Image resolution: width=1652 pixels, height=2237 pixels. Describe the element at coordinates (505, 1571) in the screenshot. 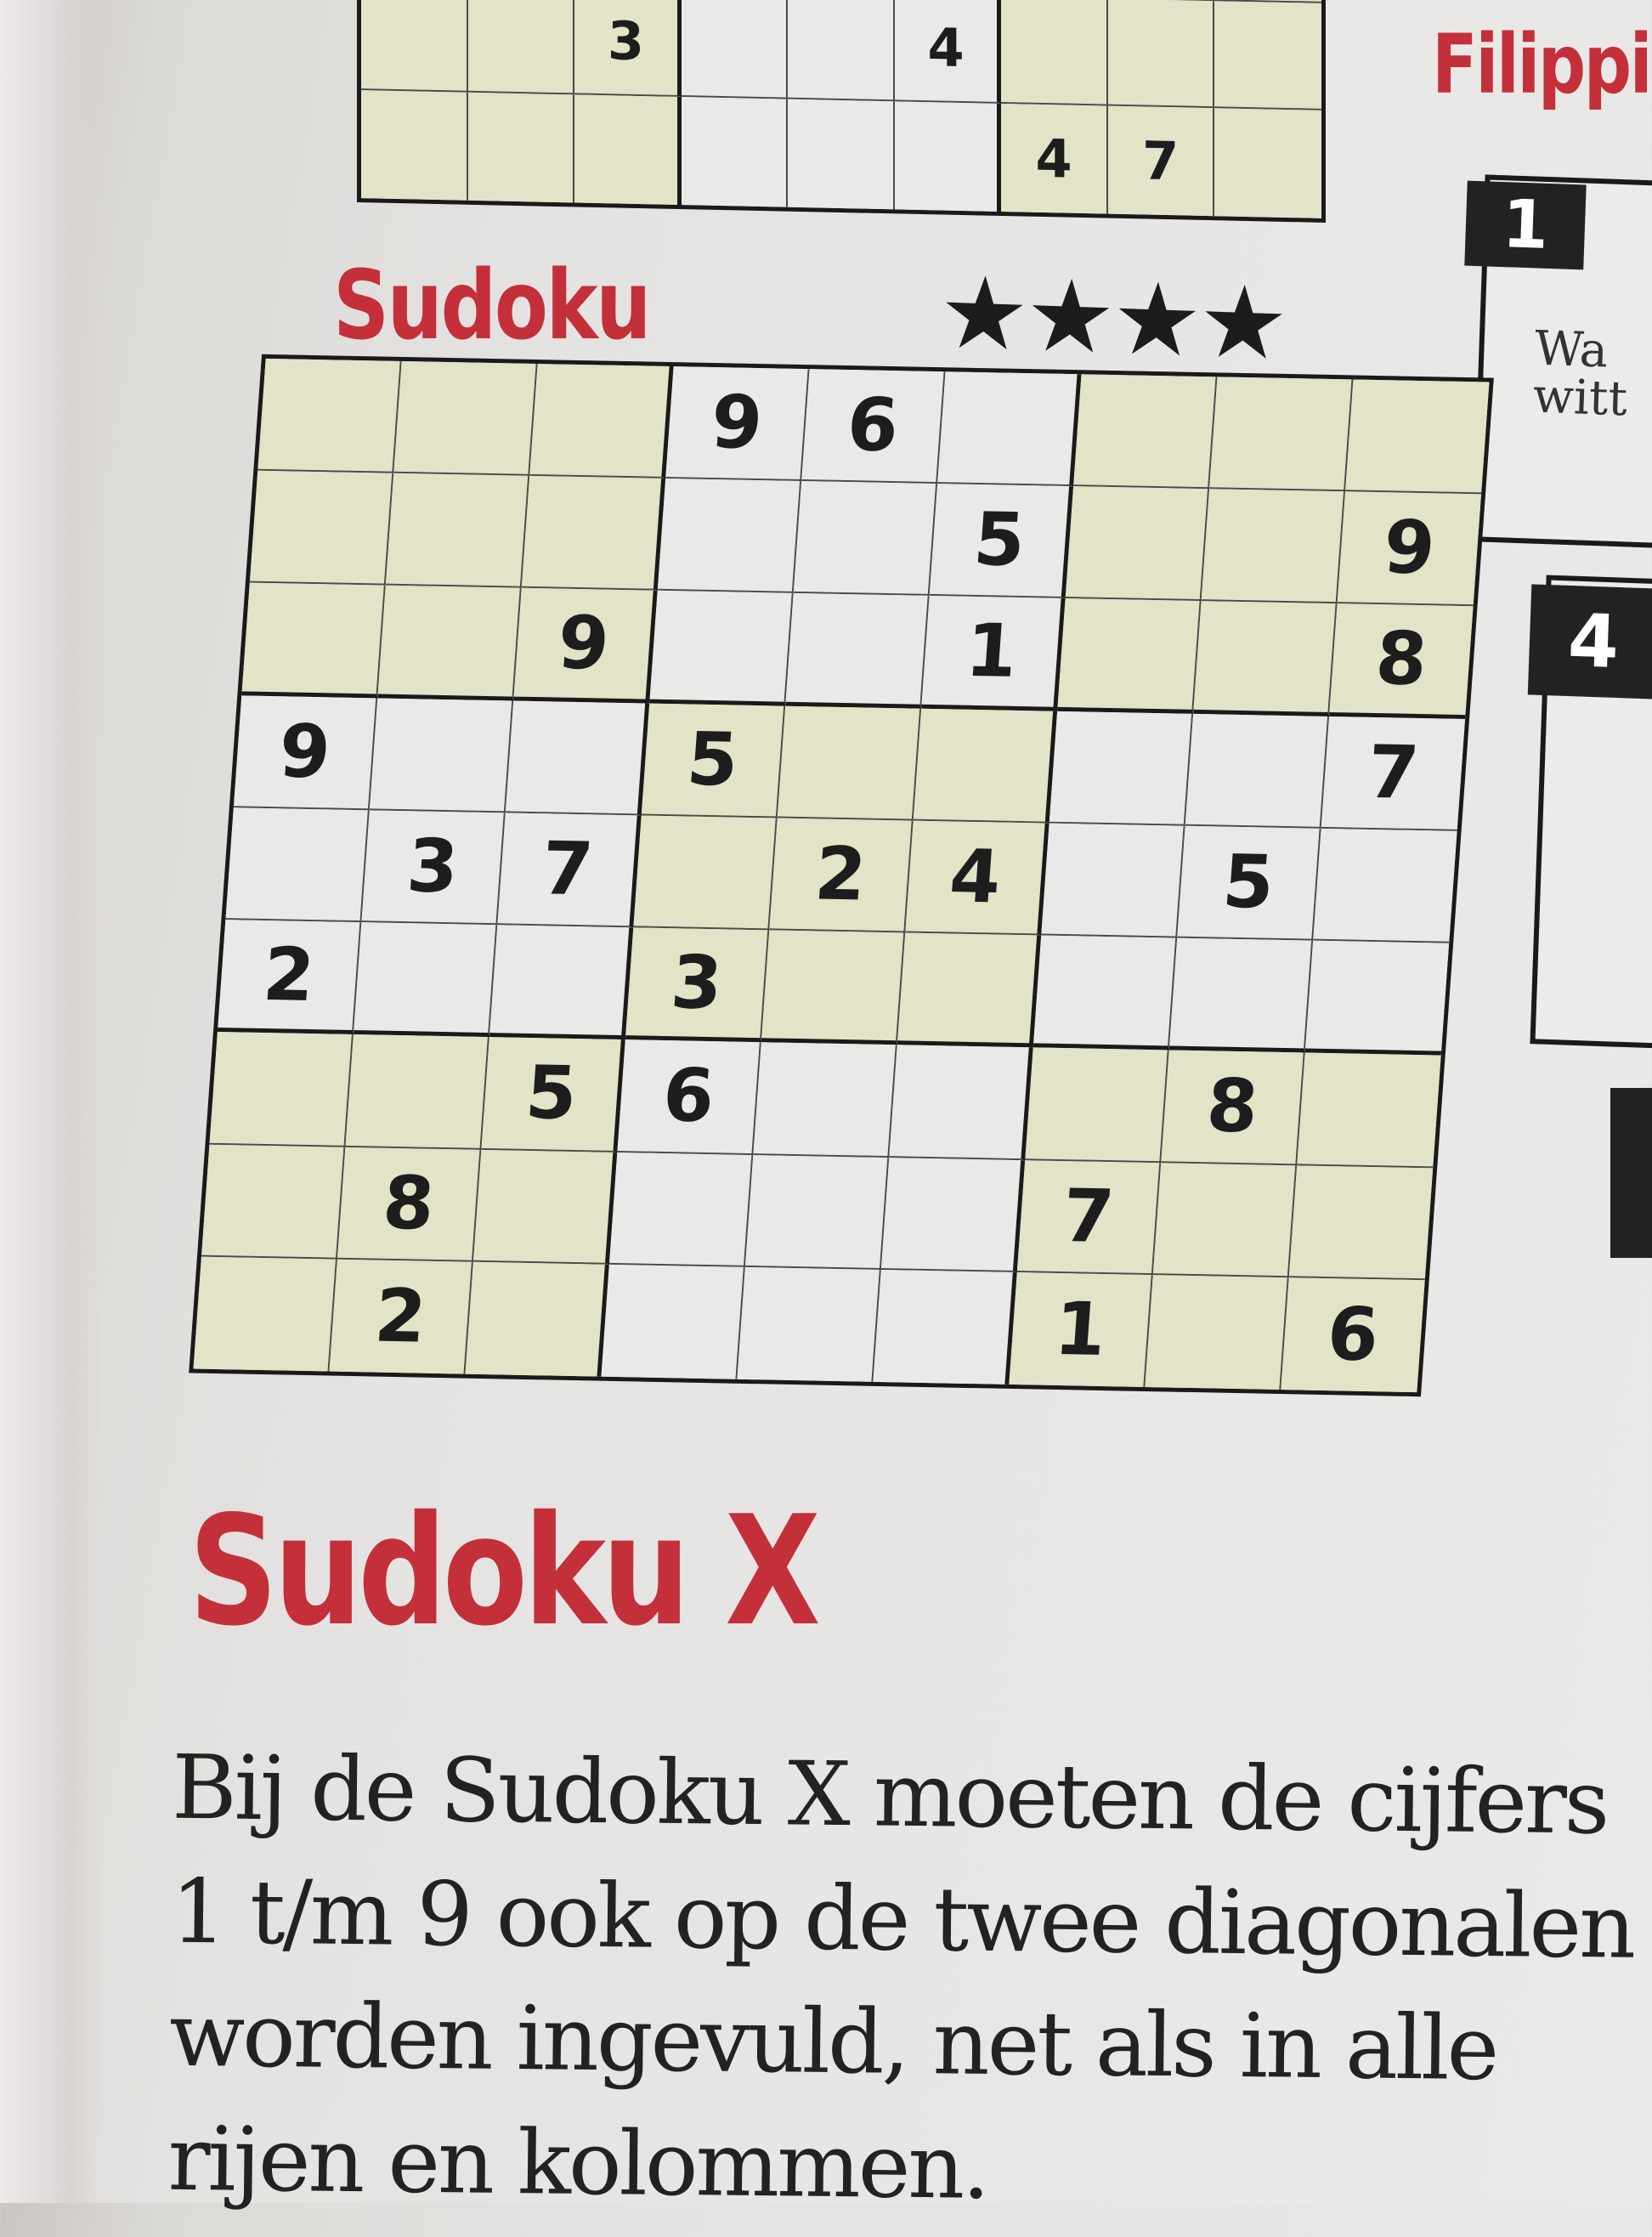

I see `sudoku-x-title: Sudoku X` at that location.